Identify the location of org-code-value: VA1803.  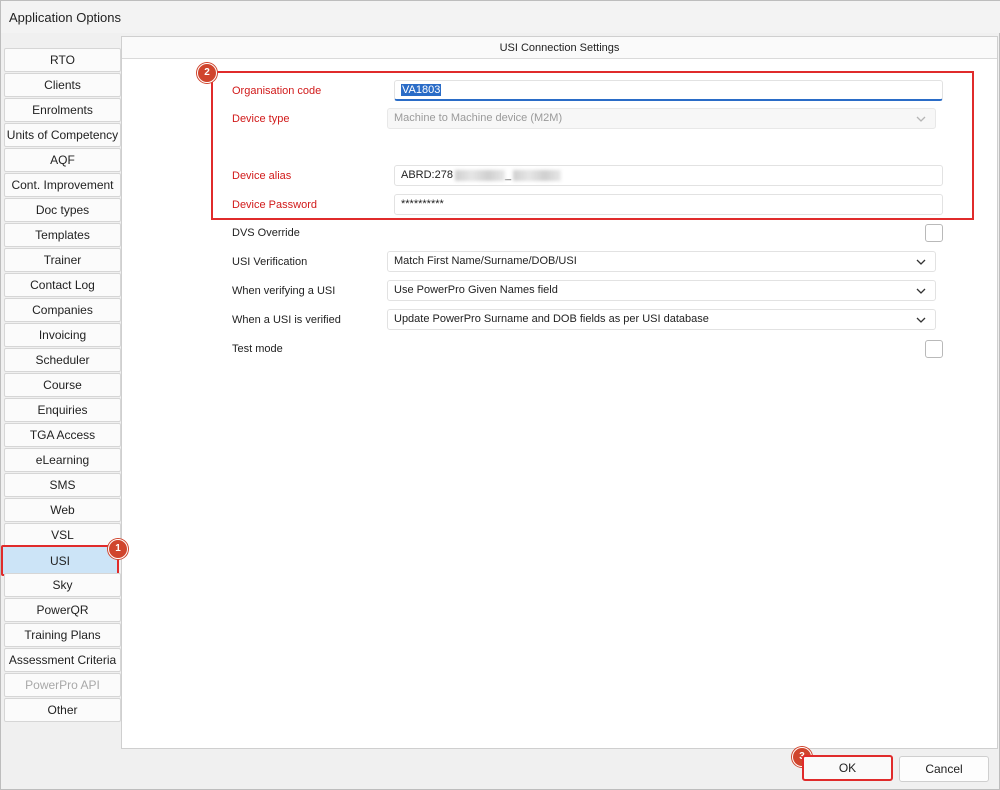
(421, 90).